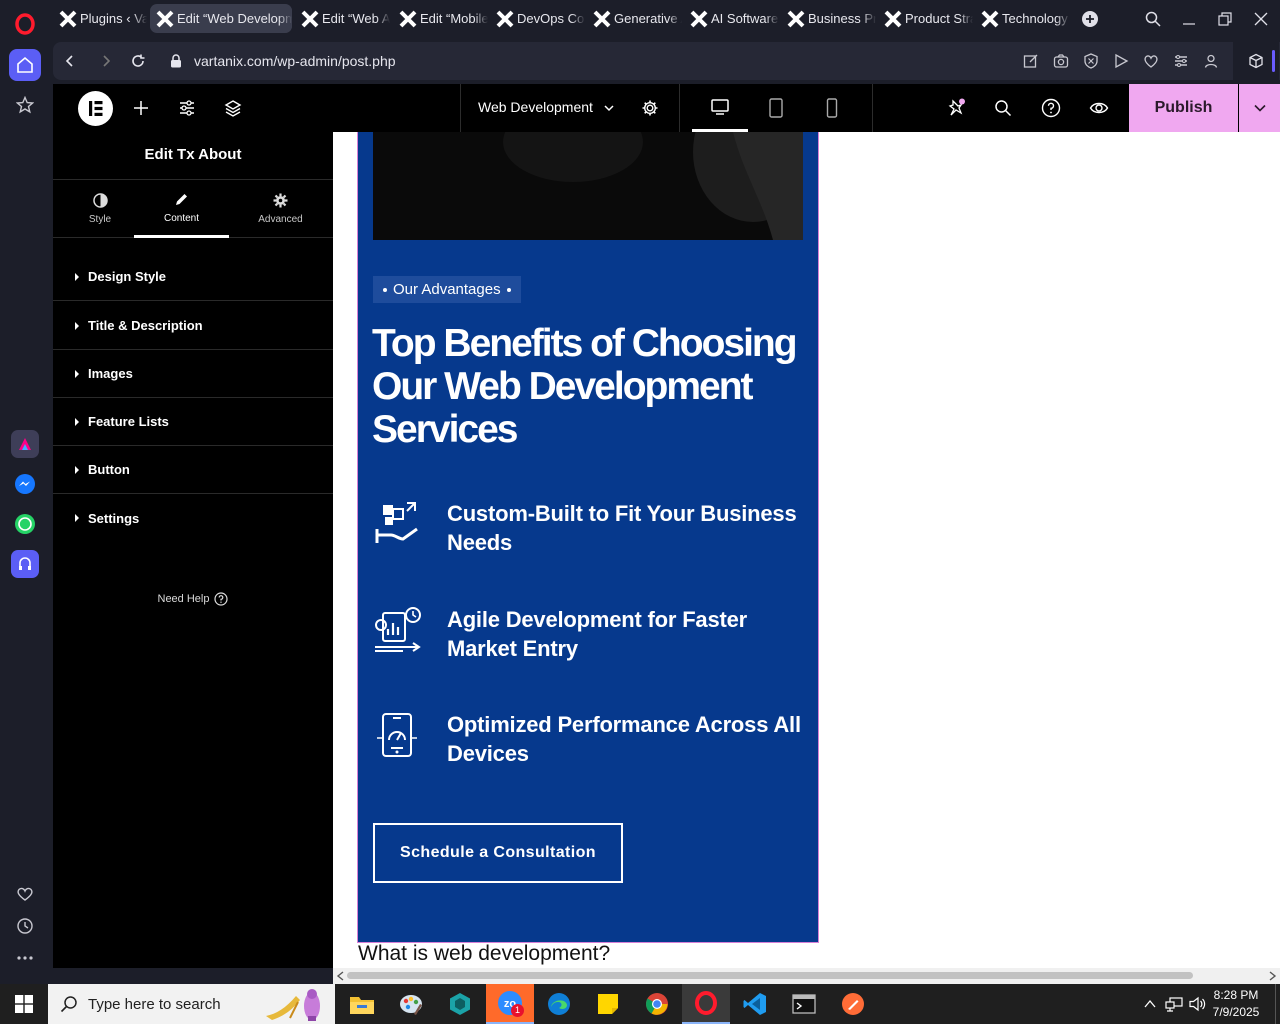 Image resolution: width=1280 pixels, height=1024 pixels. Describe the element at coordinates (484, 954) in the screenshot. I see `next-section-heading: What is web development?` at that location.